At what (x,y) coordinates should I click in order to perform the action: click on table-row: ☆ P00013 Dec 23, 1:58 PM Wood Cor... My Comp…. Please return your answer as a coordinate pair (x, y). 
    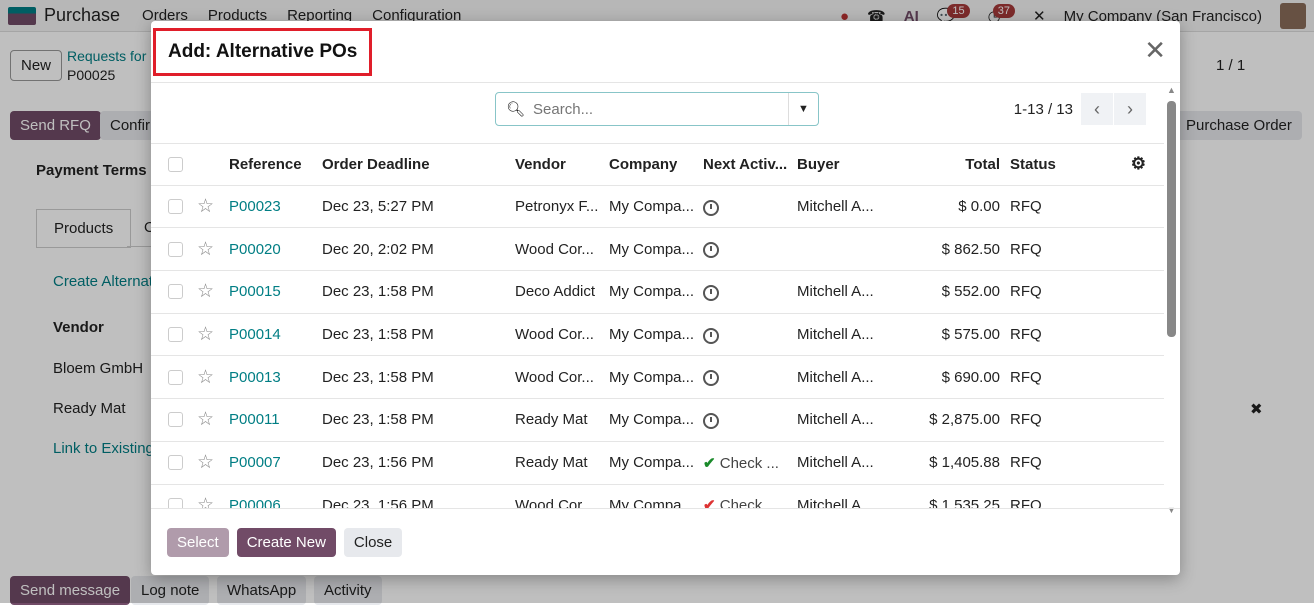
    Looking at the image, I should click on (657, 378).